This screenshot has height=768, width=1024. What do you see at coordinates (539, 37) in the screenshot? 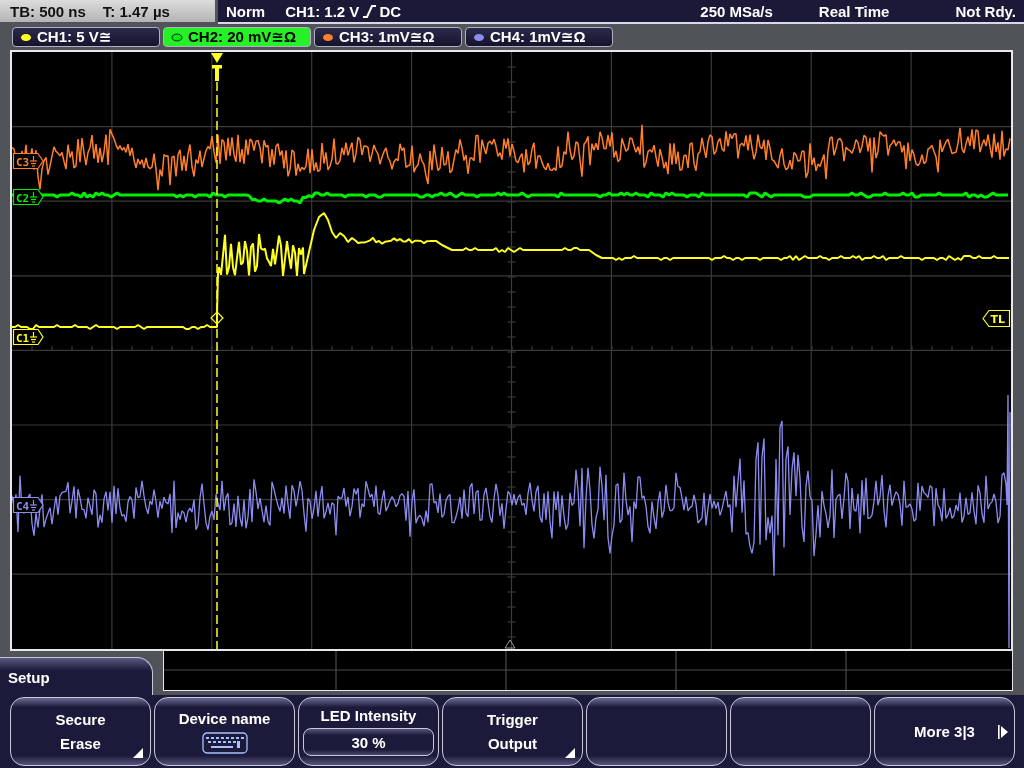
I see `channel-tab: CH4: 1mV≅Ω` at bounding box center [539, 37].